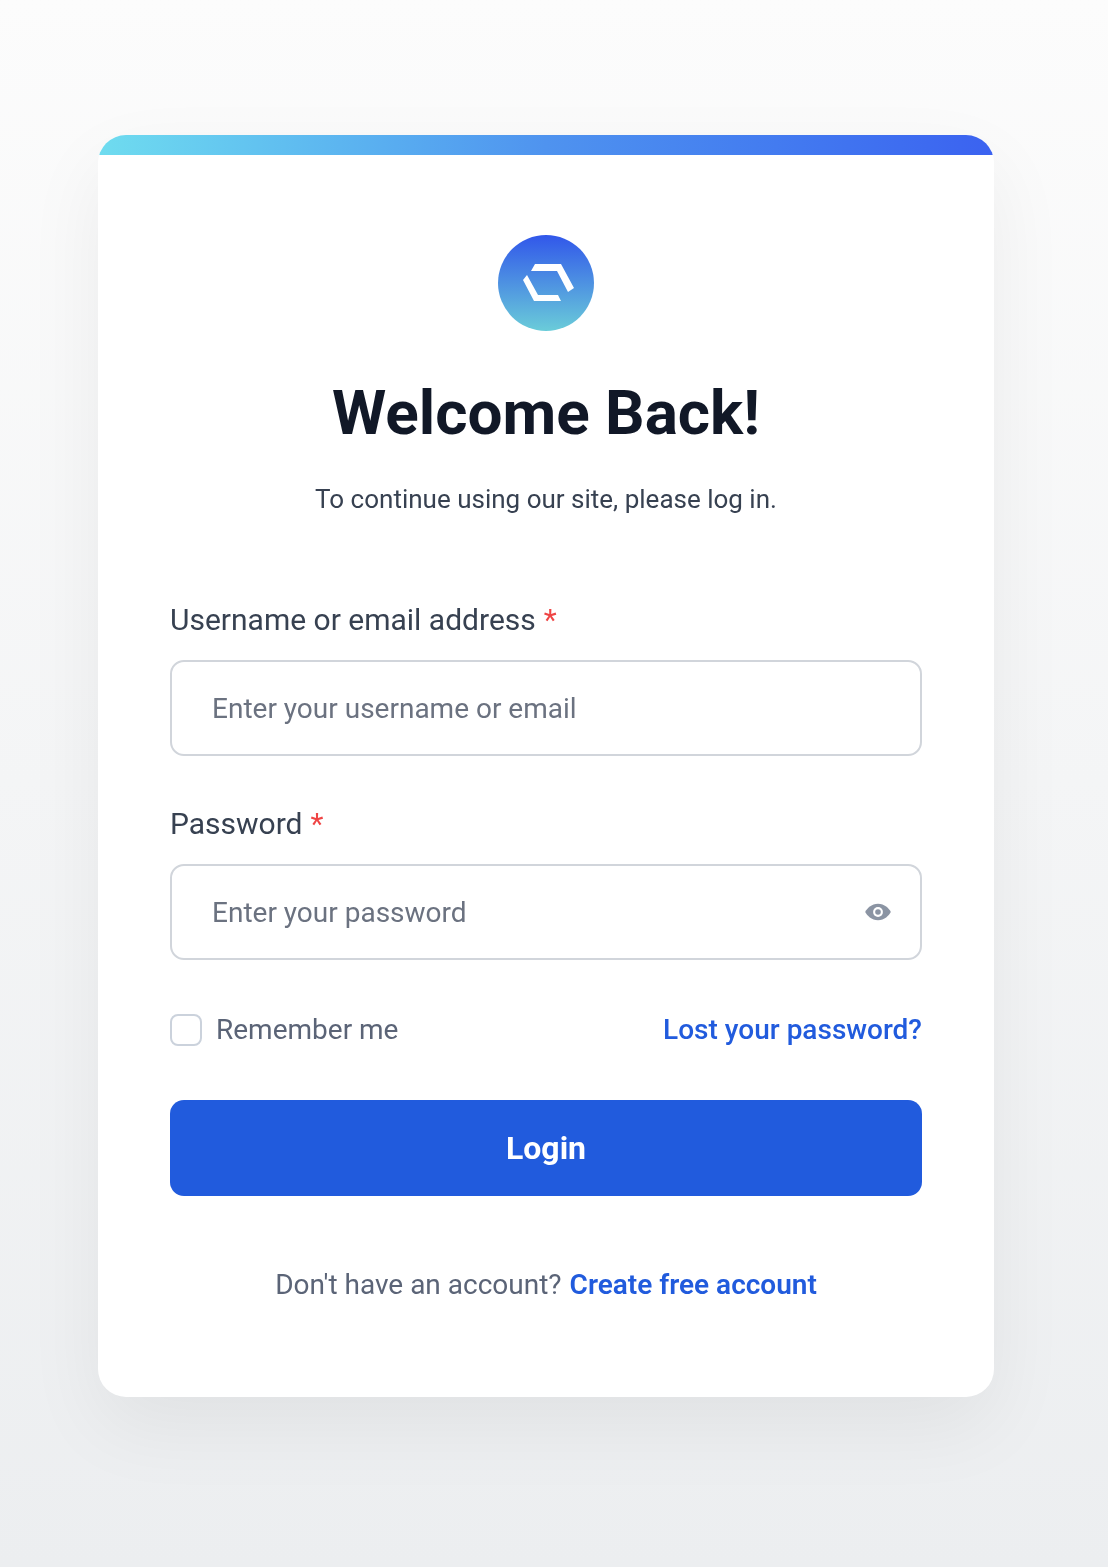 The width and height of the screenshot is (1108, 1567). I want to click on remember-checkbox, so click(186, 1030).